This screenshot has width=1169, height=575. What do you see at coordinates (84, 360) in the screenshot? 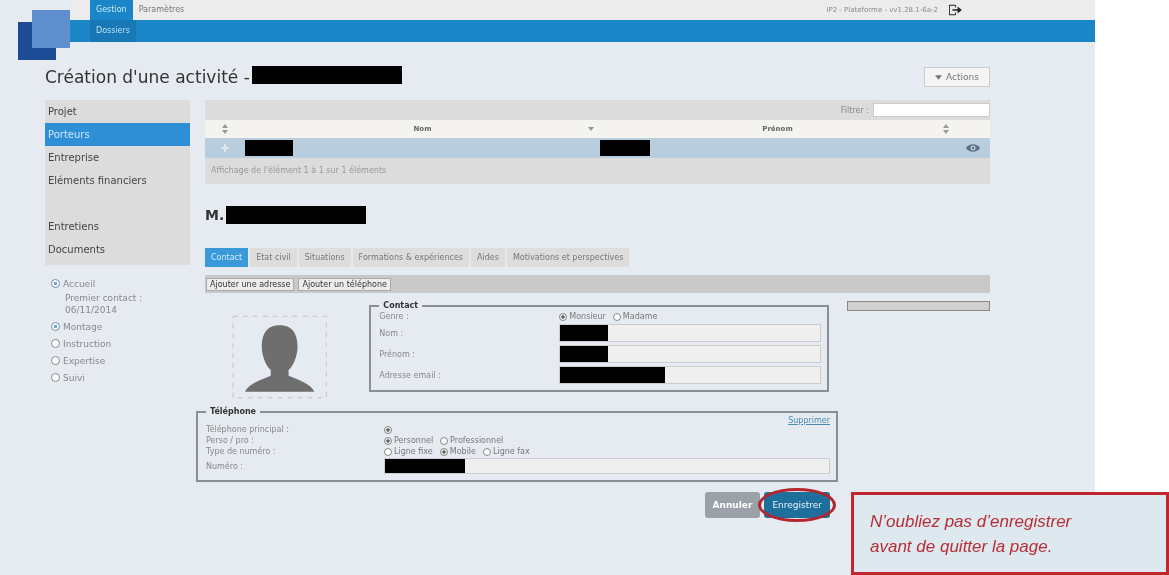
I see `step-label: Expertise` at bounding box center [84, 360].